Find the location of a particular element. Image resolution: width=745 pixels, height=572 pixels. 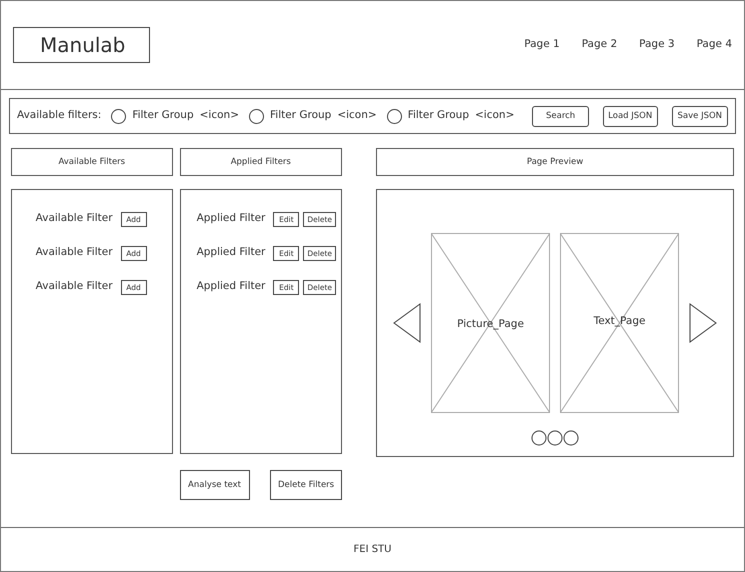

pagination-dots-icon is located at coordinates (555, 438).